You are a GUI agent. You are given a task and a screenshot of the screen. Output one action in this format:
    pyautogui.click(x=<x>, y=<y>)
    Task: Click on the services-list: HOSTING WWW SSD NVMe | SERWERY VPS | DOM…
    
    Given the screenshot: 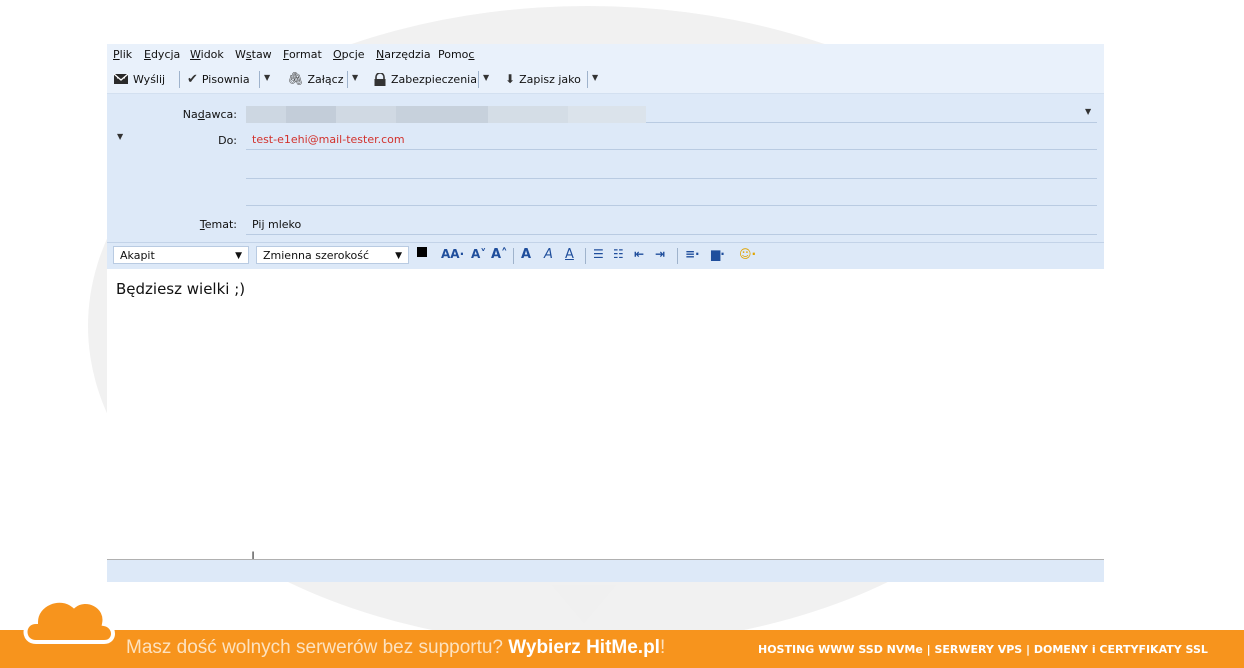 What is the action you would take?
    pyautogui.click(x=983, y=649)
    